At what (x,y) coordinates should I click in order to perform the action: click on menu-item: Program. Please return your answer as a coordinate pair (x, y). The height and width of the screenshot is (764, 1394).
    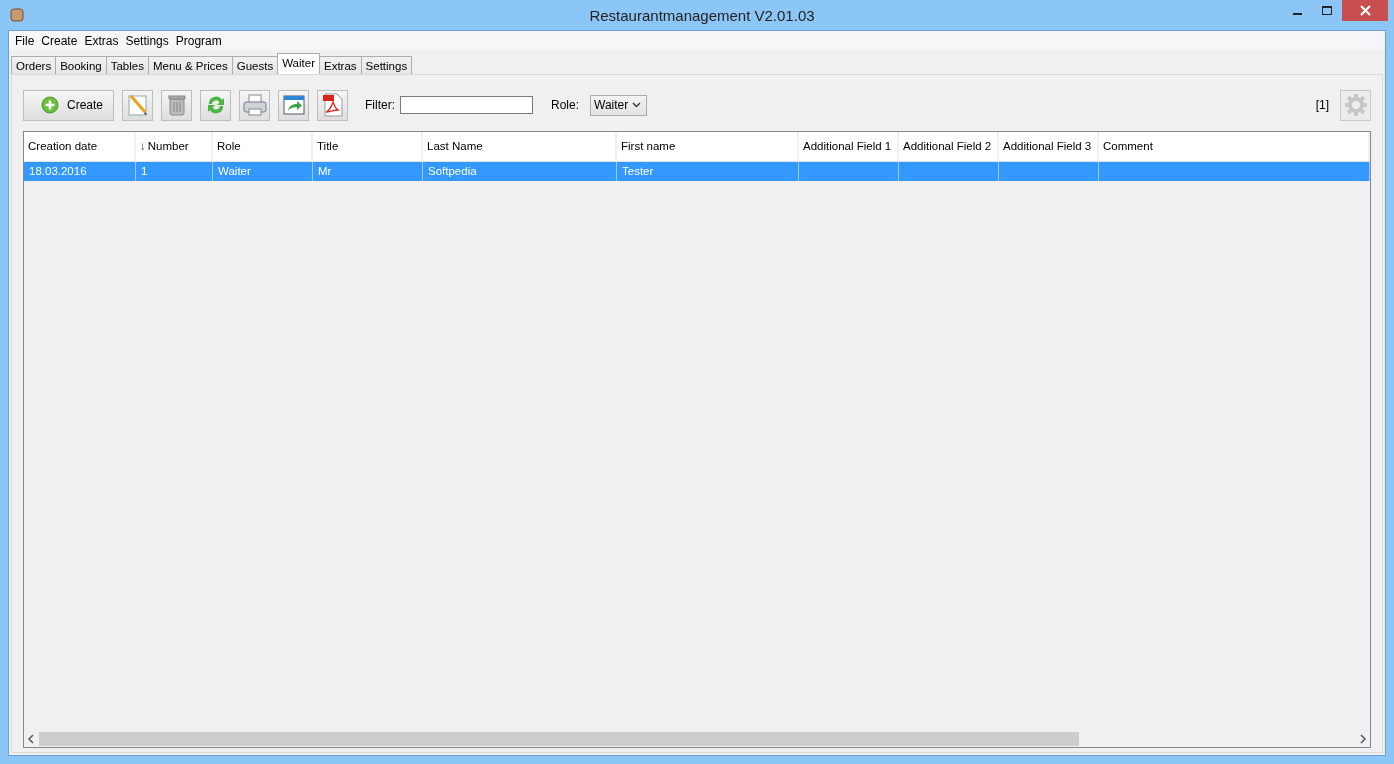
    Looking at the image, I should click on (199, 40).